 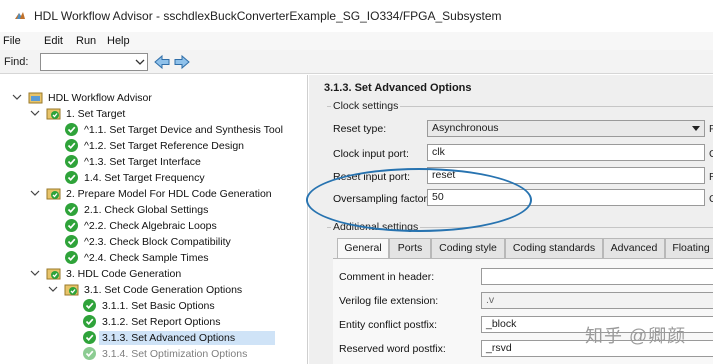 I want to click on tree-item-2-3: ^2.3. Check Block Compatibility, so click(x=153, y=242).